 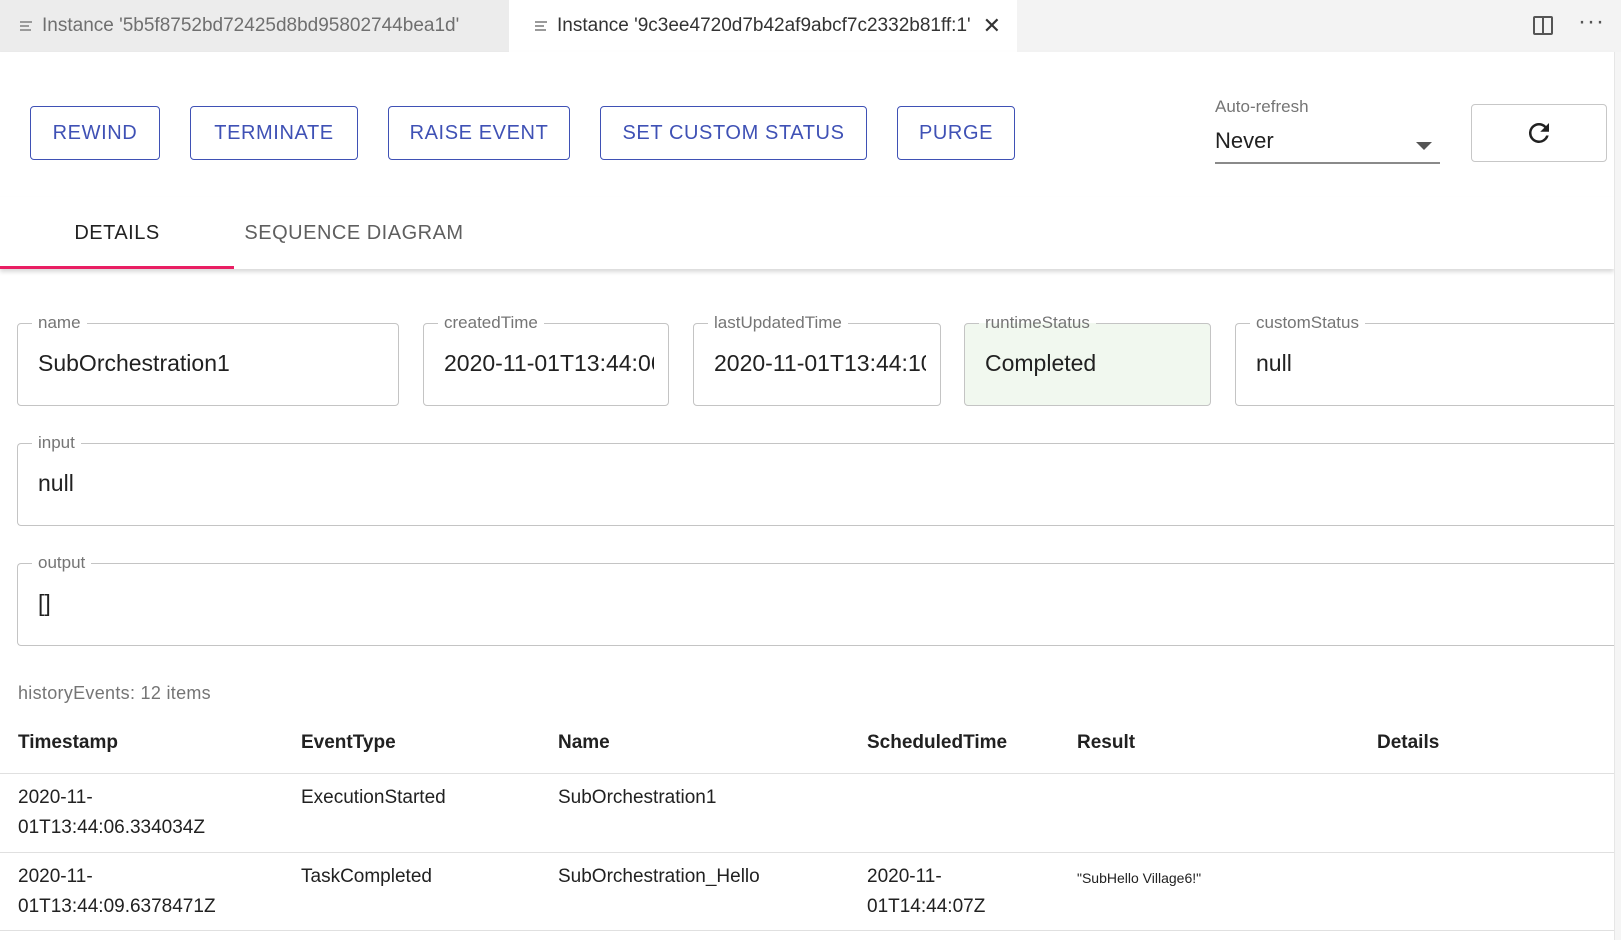 I want to click on output-label: output, so click(x=62, y=563).